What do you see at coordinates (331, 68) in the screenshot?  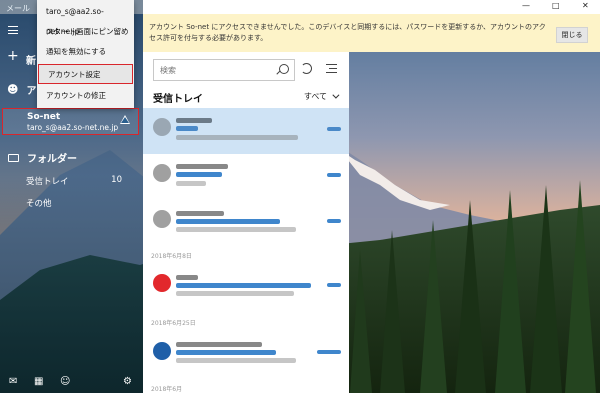 I see `select-mode-icon` at bounding box center [331, 68].